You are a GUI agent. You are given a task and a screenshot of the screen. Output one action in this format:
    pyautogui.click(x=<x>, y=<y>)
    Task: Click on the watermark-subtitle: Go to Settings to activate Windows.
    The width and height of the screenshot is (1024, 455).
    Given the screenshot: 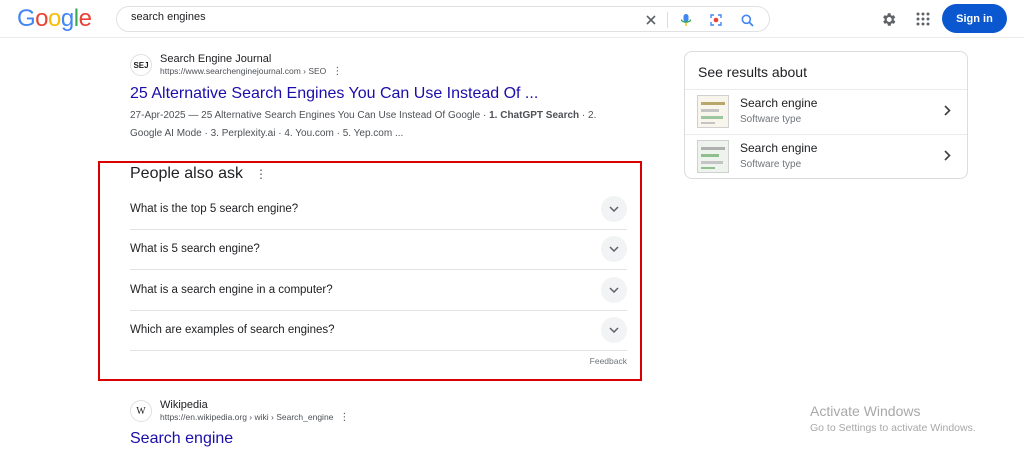 What is the action you would take?
    pyautogui.click(x=893, y=428)
    